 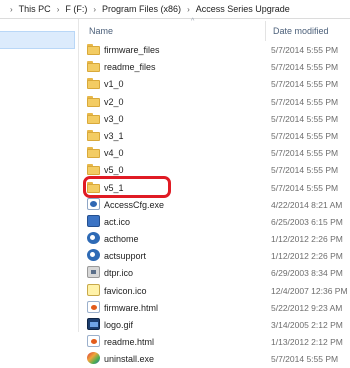 What do you see at coordinates (214, 290) in the screenshot?
I see `file-row: favicon.ico 12/4/2007 12:36 PM` at bounding box center [214, 290].